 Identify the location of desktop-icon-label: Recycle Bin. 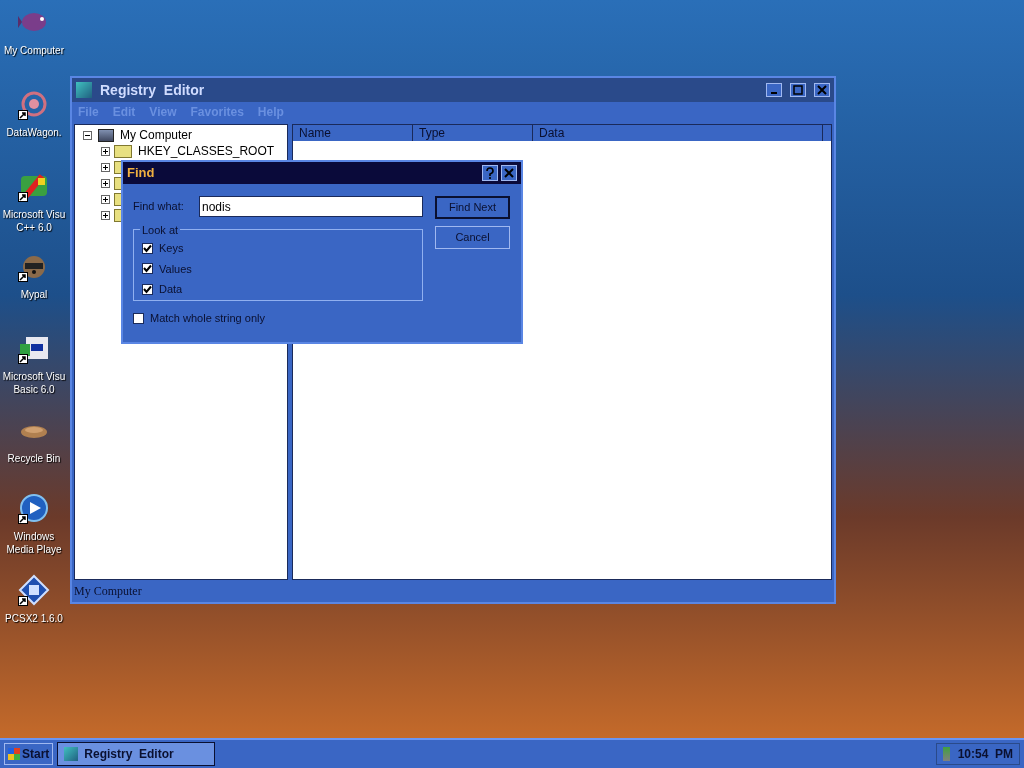
(34, 458).